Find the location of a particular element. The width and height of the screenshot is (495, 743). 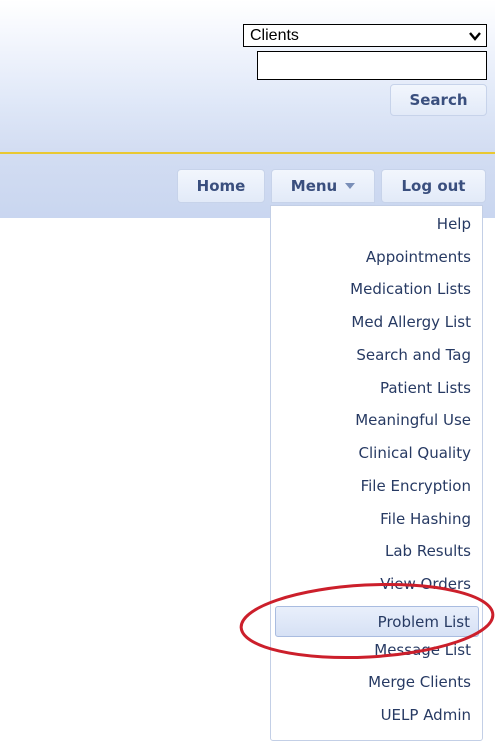

home-button: Home is located at coordinates (221, 186).